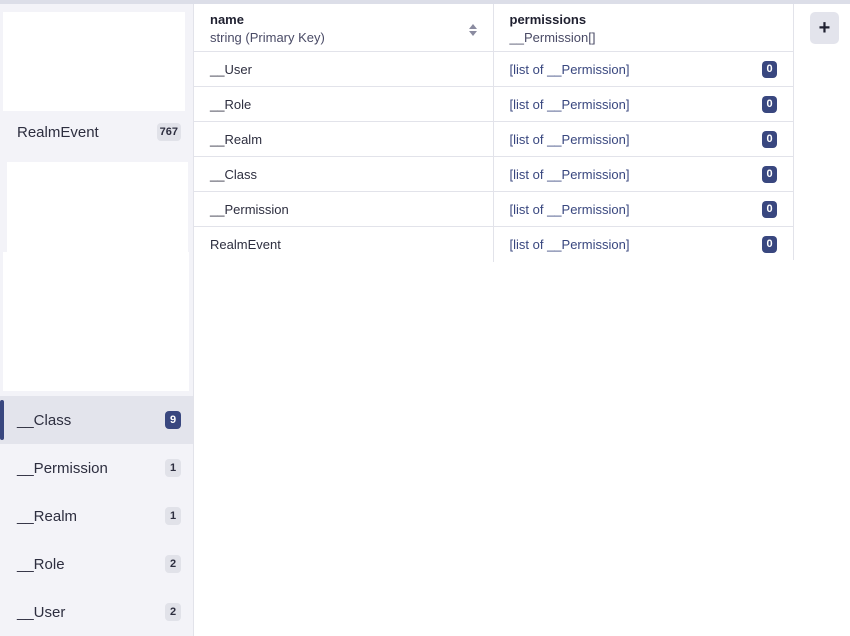 Image resolution: width=850 pixels, height=636 pixels. Describe the element at coordinates (344, 27) in the screenshot. I see `column-header-name: name string (Primary Key)` at that location.